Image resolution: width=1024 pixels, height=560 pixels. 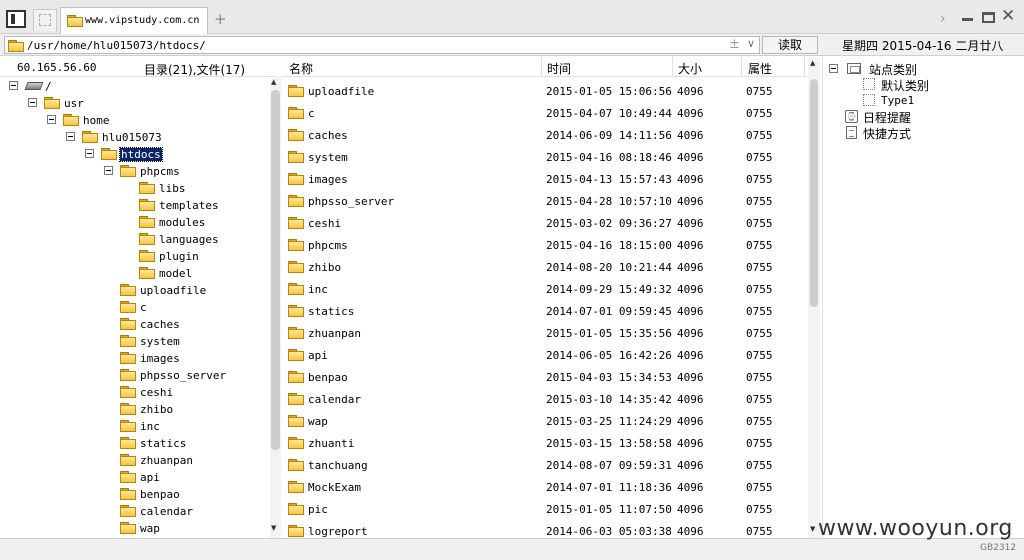 I want to click on file-name: zhibo, so click(x=325, y=267).